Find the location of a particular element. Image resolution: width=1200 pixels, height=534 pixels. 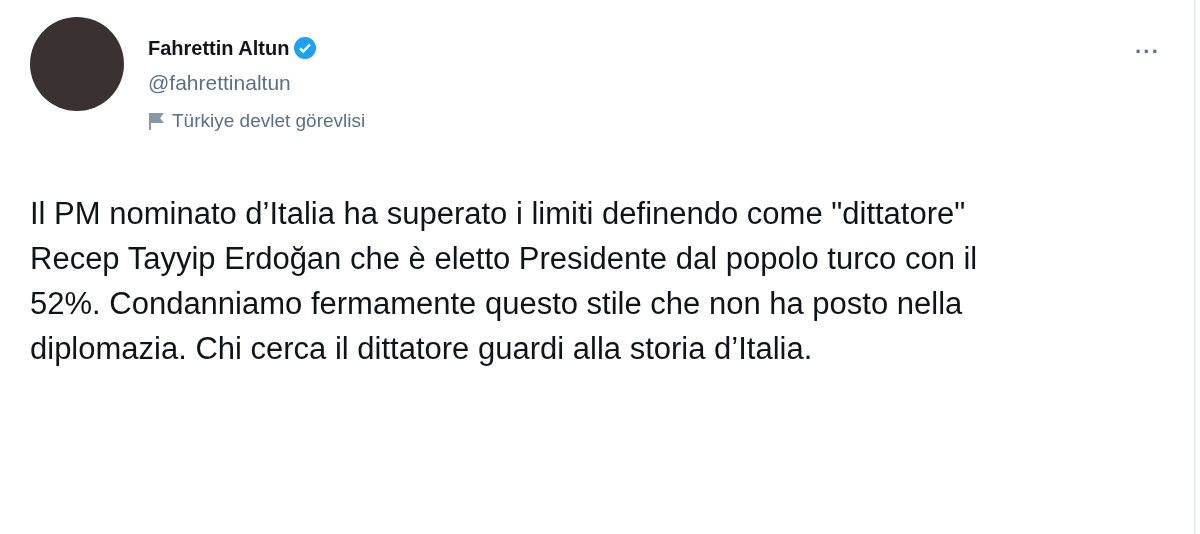

author-handle: @fahrettinaltun is located at coordinates (220, 83).